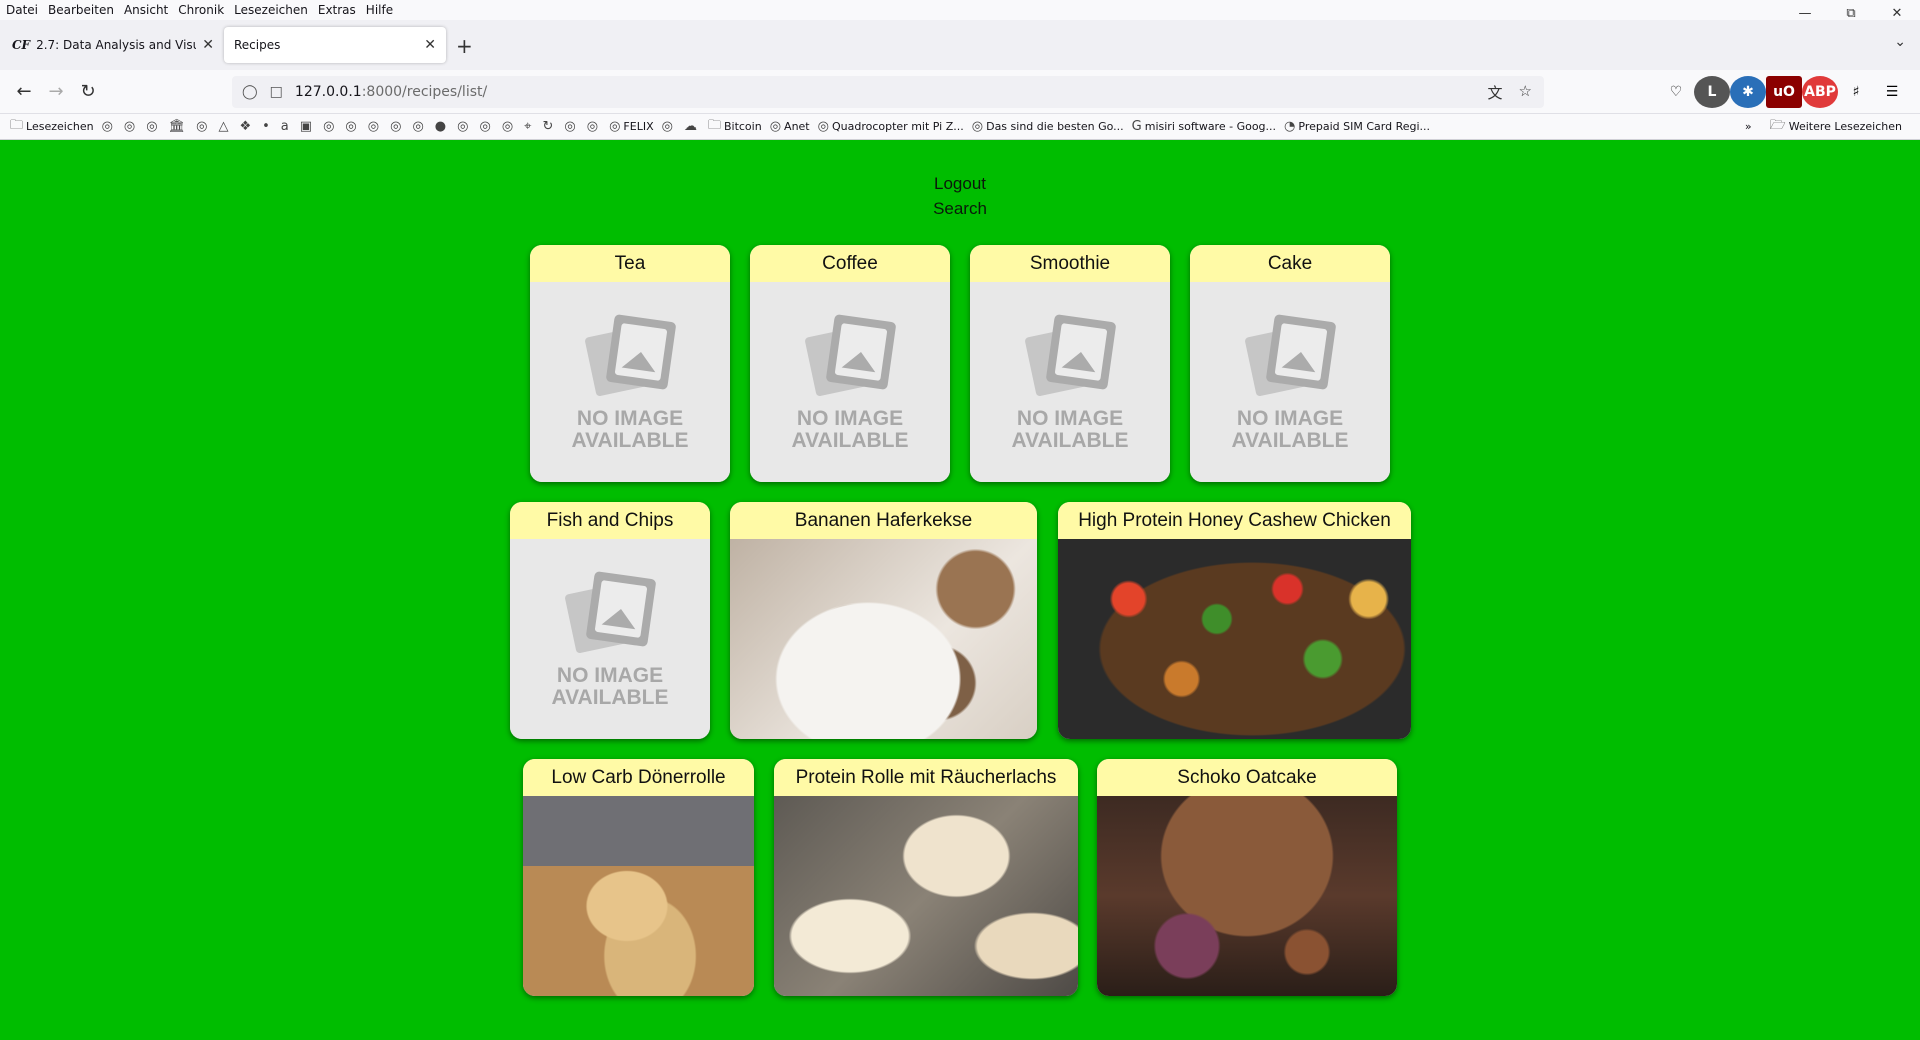  I want to click on no-image-text: NO IMAGE AVAILABLE, so click(610, 686).